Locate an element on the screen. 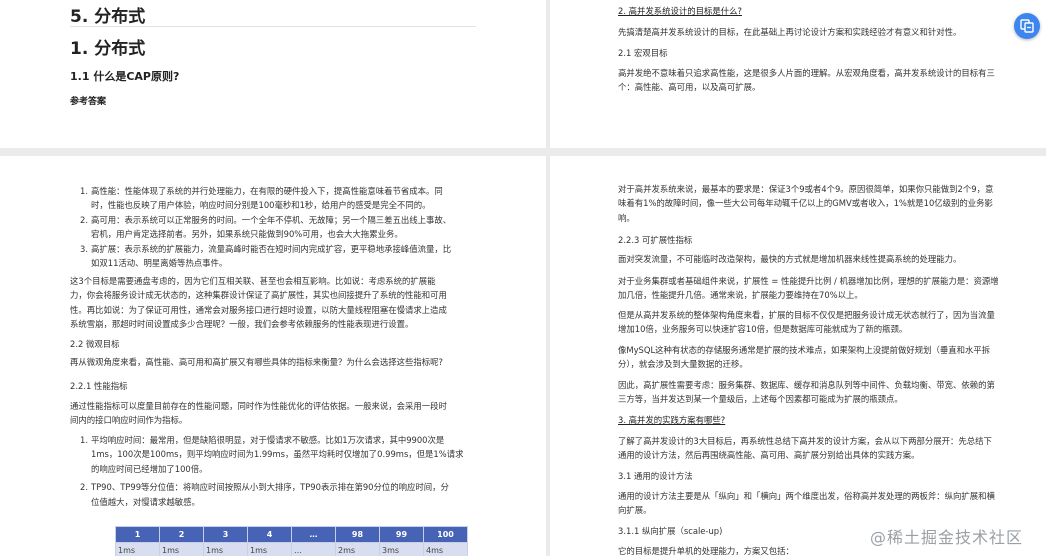  heading-chapter-5: 5. 分布式 is located at coordinates (108, 17).